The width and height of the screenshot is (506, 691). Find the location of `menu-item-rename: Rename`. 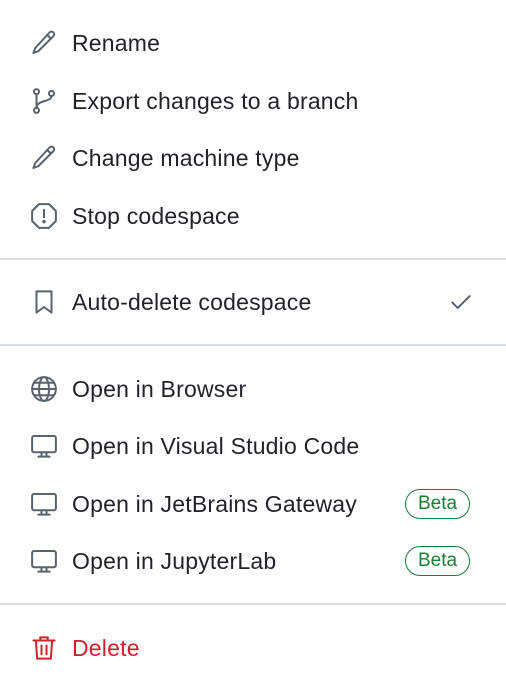

menu-item-rename: Rename is located at coordinates (253, 43).